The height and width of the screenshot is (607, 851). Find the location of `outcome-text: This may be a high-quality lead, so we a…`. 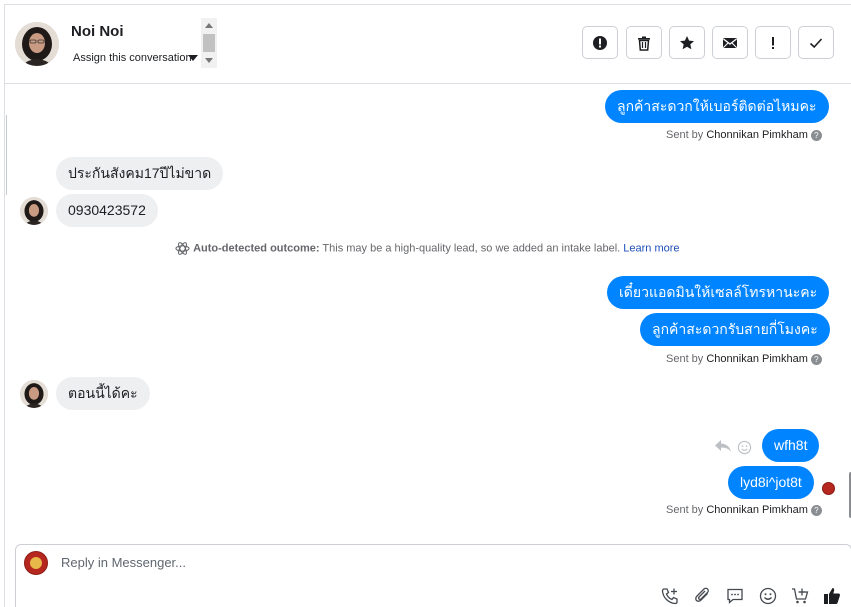

outcome-text: This may be a high-quality lead, so we a… is located at coordinates (471, 248).